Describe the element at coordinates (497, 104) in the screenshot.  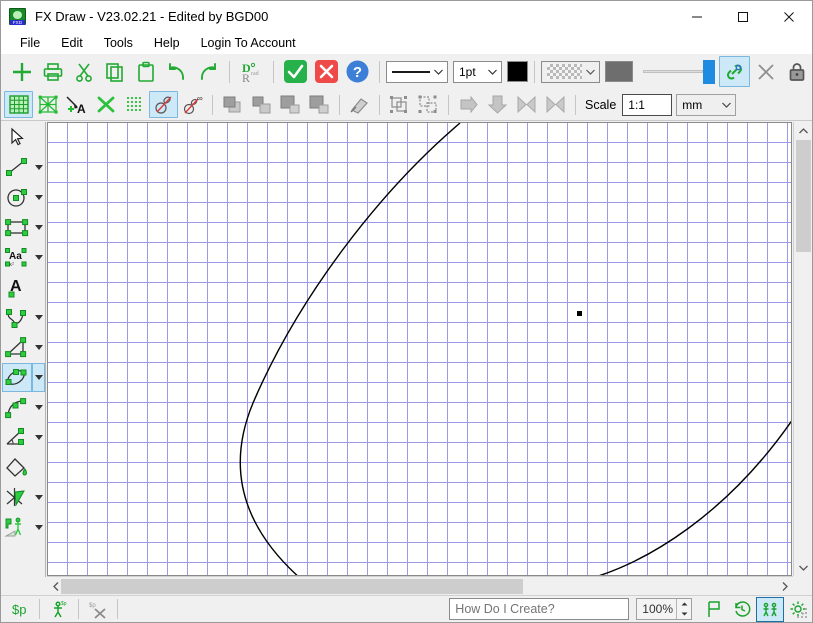
I see `align-bottom-icon` at that location.